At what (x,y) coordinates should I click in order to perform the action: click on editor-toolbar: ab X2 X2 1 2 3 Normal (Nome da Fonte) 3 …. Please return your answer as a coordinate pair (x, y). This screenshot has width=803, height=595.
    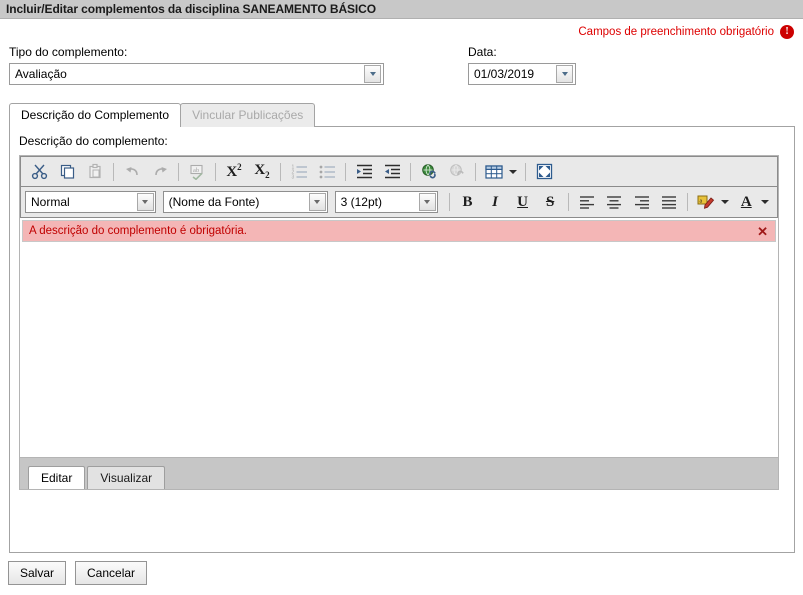
    Looking at the image, I should click on (399, 187).